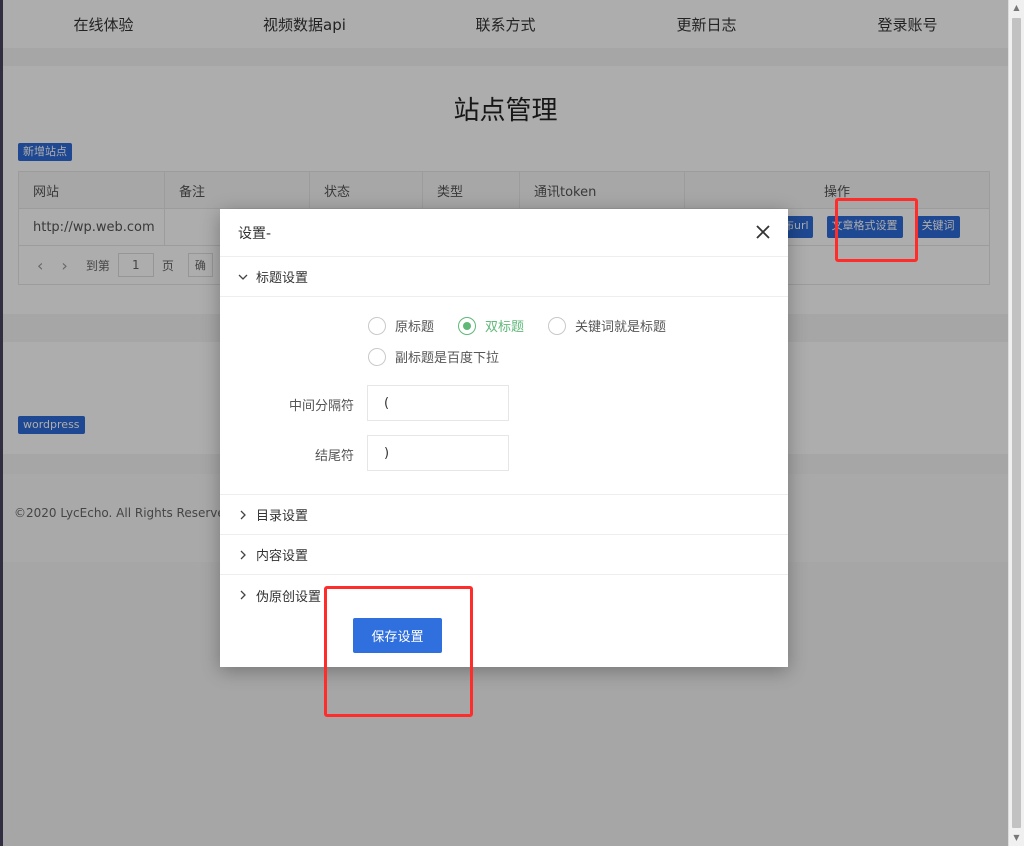 The image size is (1024, 846). I want to click on radio-circle-checked, so click(467, 325).